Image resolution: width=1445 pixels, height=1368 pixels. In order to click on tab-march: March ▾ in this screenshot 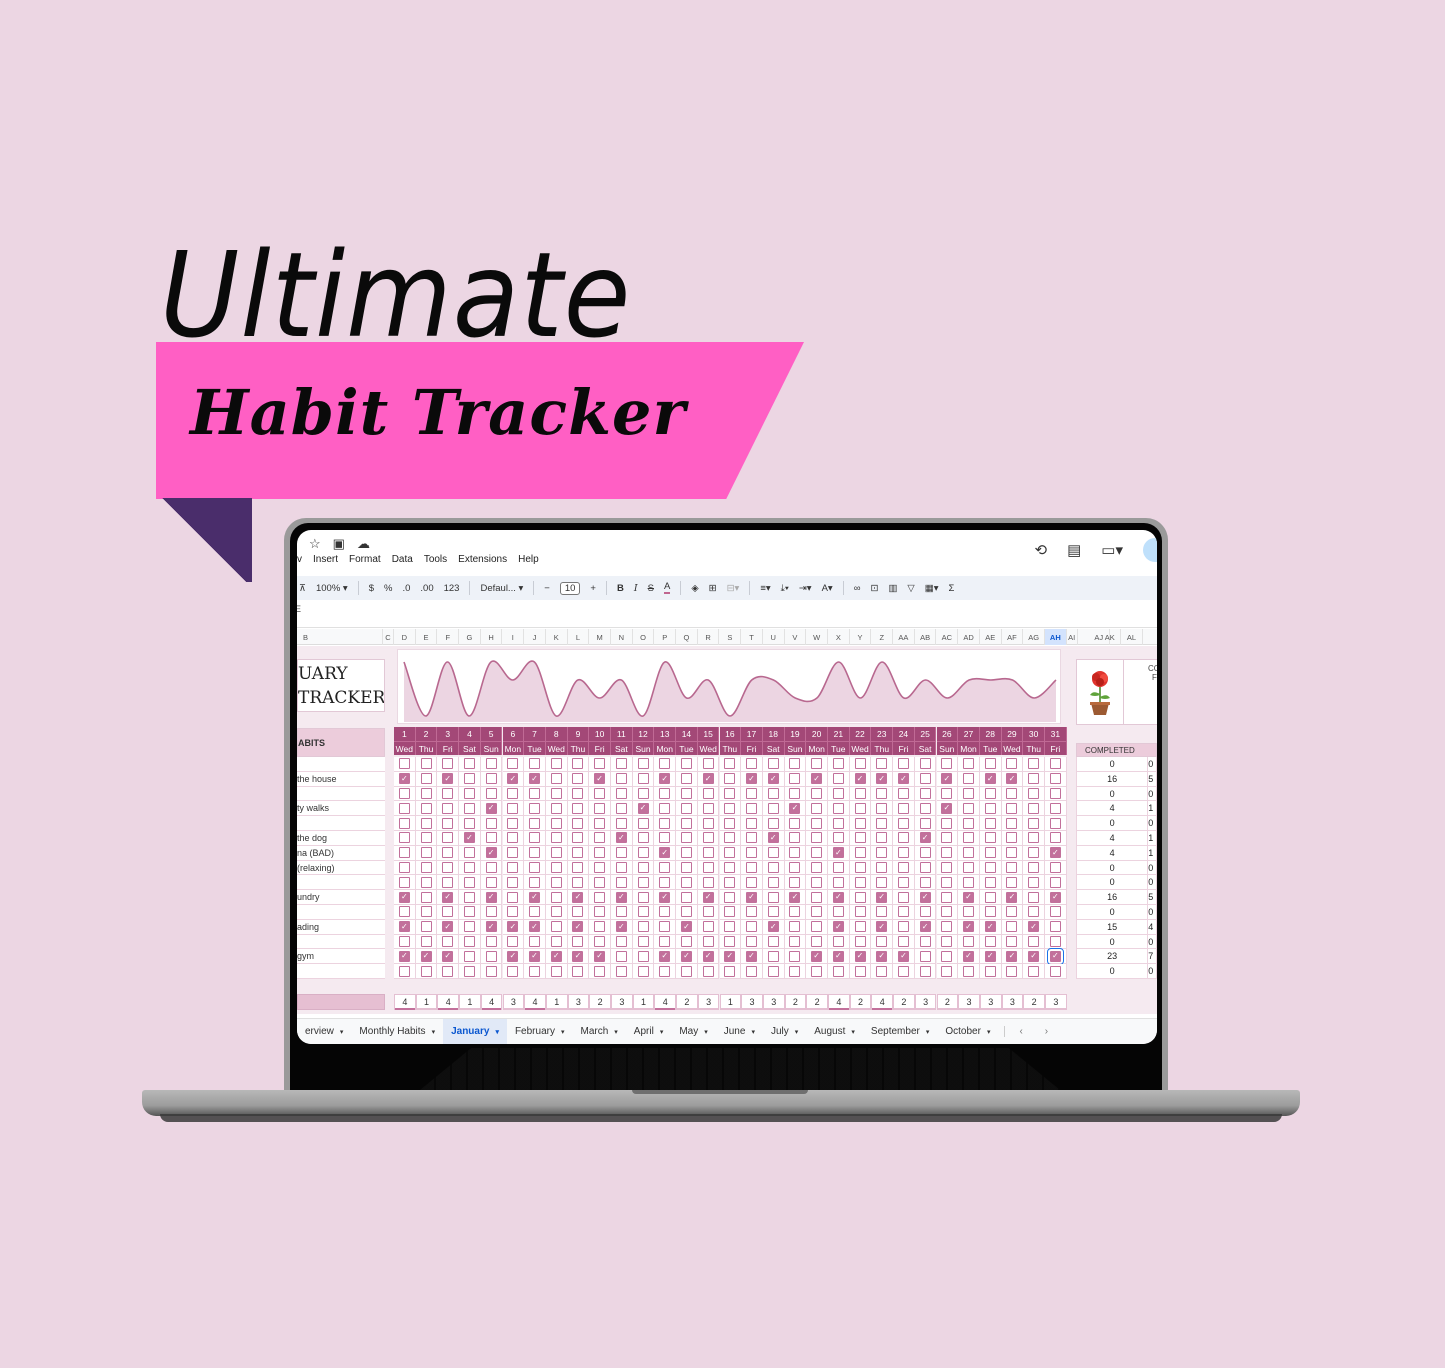, I will do `click(598, 1032)`.